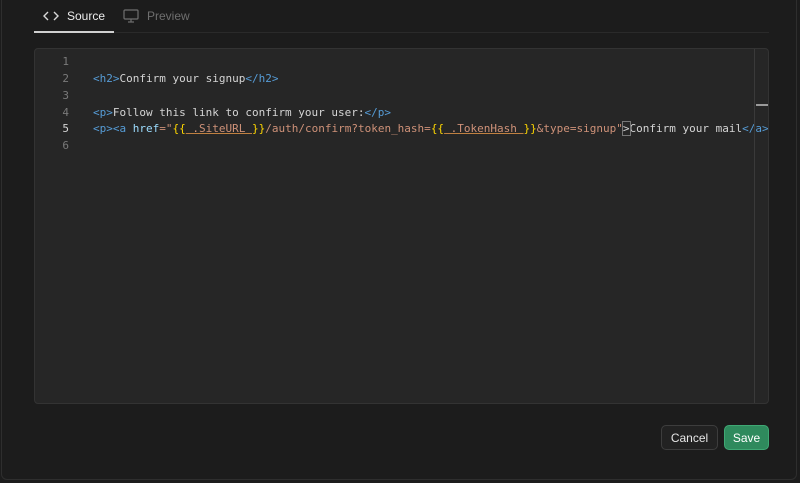 The width and height of the screenshot is (800, 483). I want to click on line-number: 1, so click(65, 61).